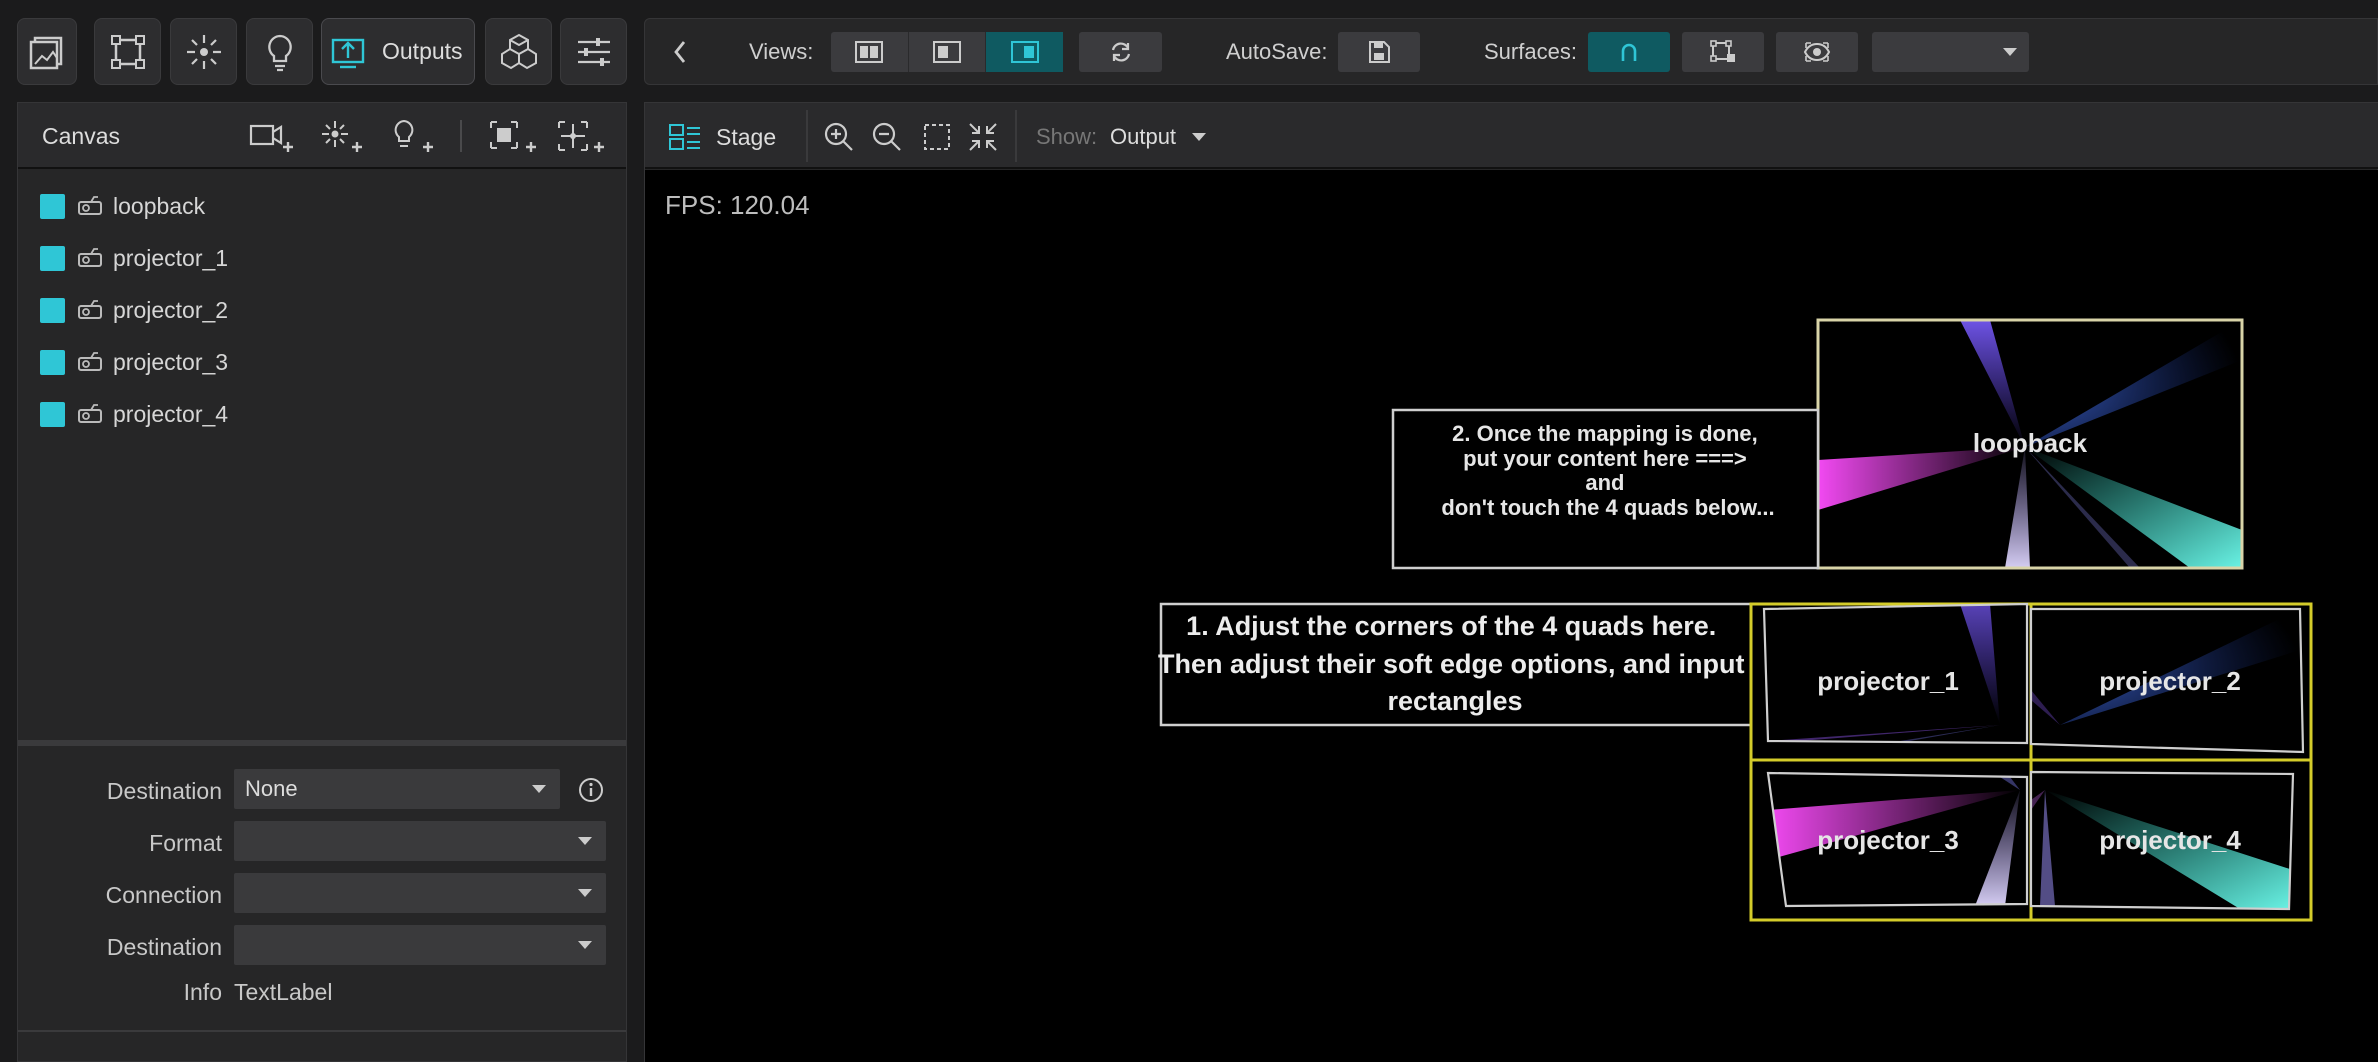 Image resolution: width=2378 pixels, height=1062 pixels. What do you see at coordinates (348, 53) in the screenshot?
I see `outputs-icon` at bounding box center [348, 53].